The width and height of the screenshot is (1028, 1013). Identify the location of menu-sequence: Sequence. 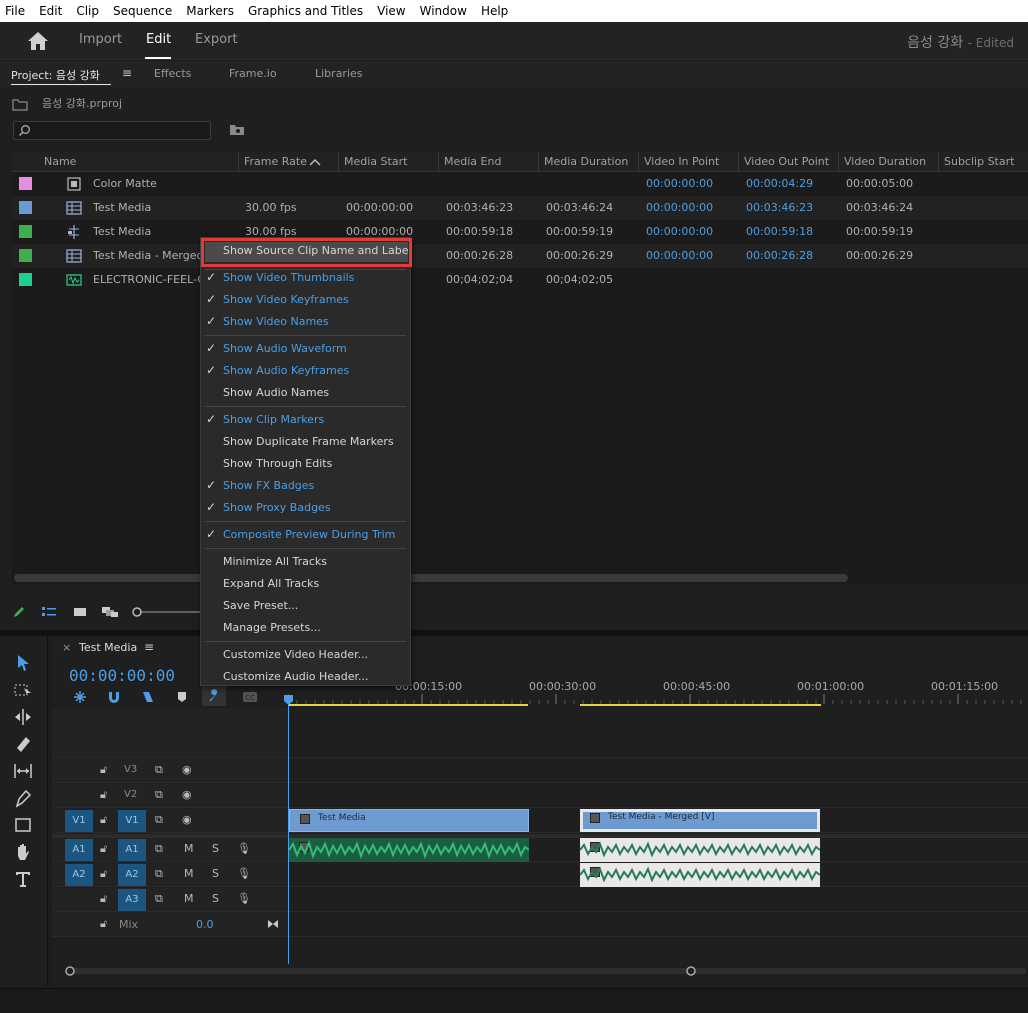
(142, 11).